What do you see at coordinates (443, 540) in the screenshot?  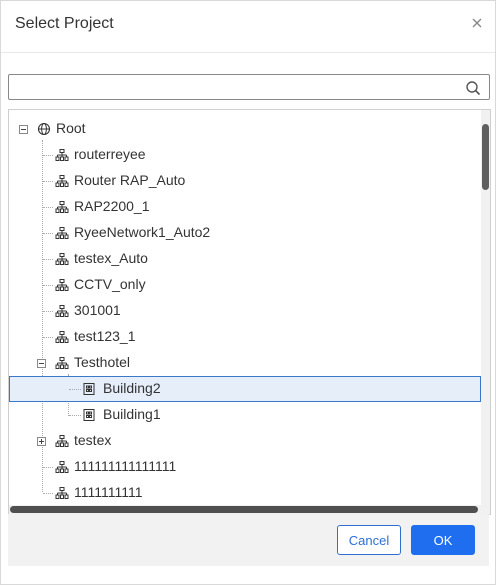 I see `ok-button: OK` at bounding box center [443, 540].